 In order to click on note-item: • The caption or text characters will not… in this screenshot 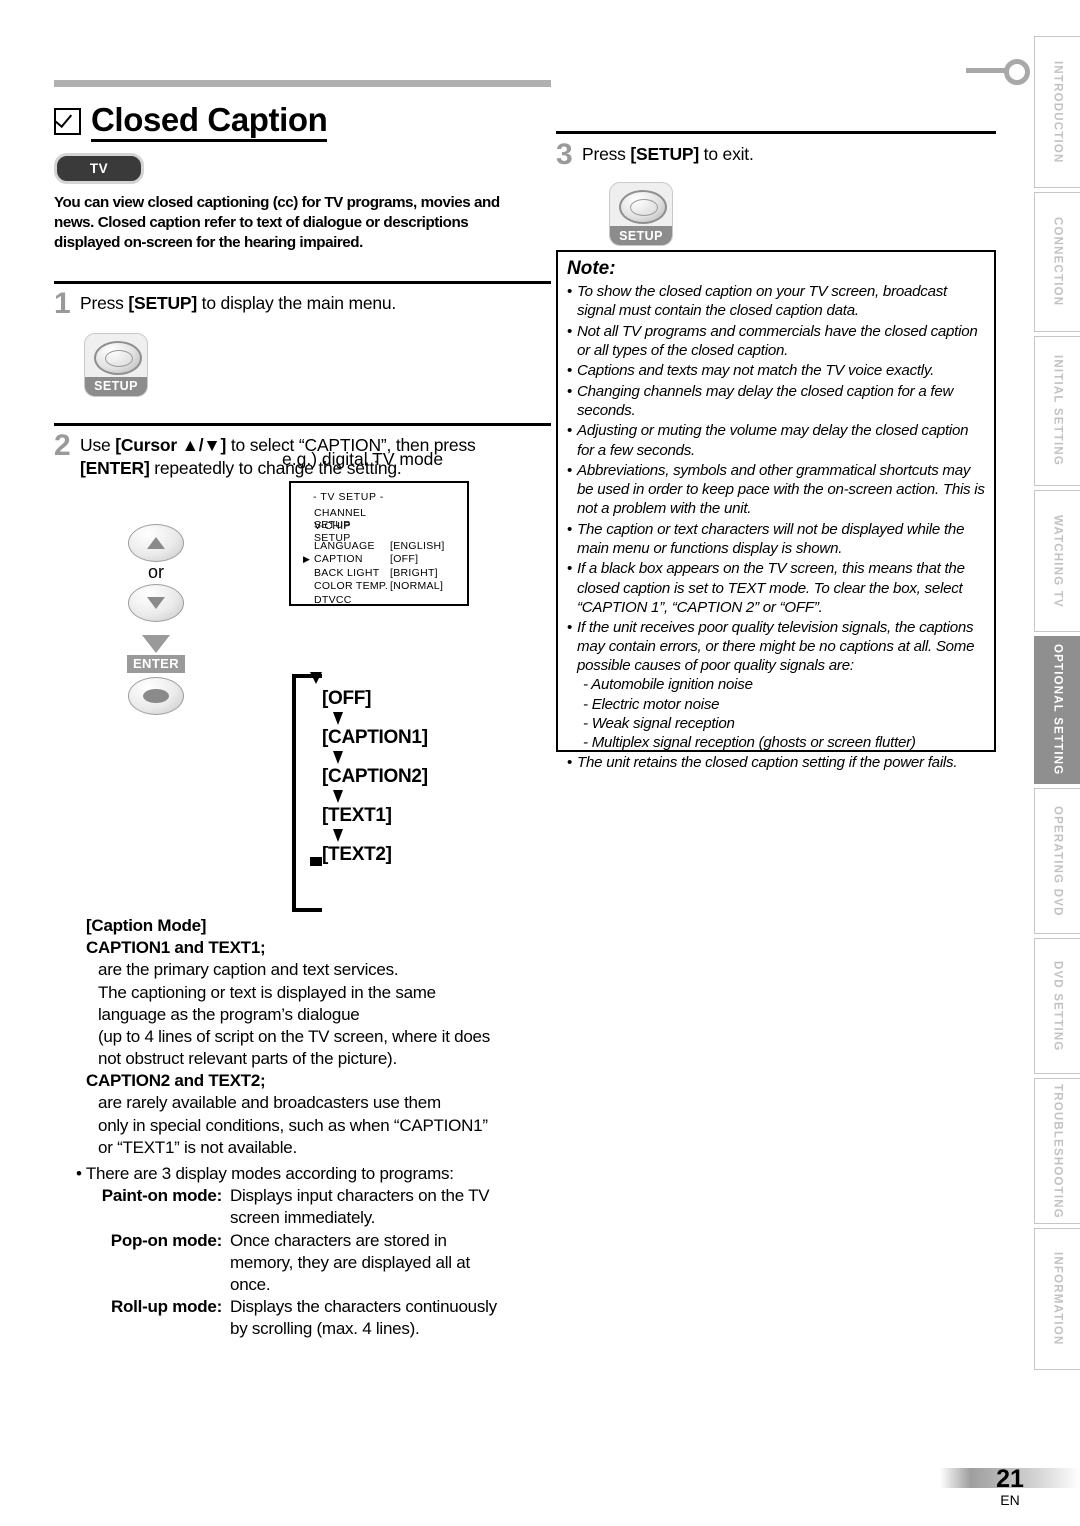, I will do `click(776, 539)`.